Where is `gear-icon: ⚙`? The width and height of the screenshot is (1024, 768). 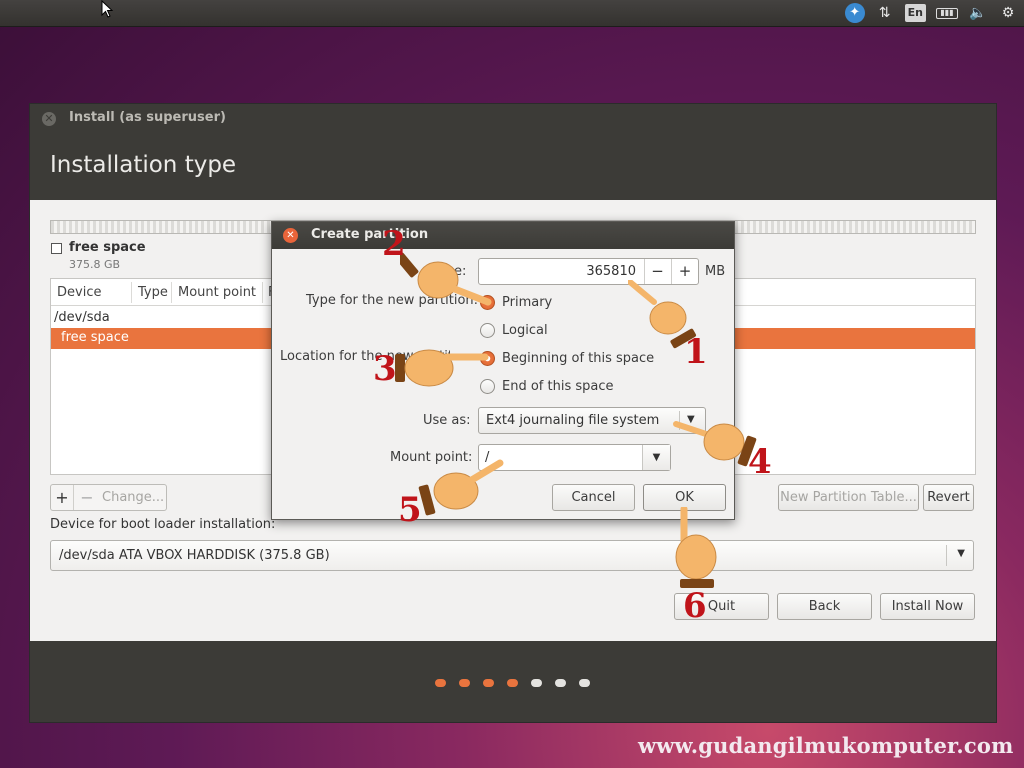 gear-icon: ⚙ is located at coordinates (1008, 13).